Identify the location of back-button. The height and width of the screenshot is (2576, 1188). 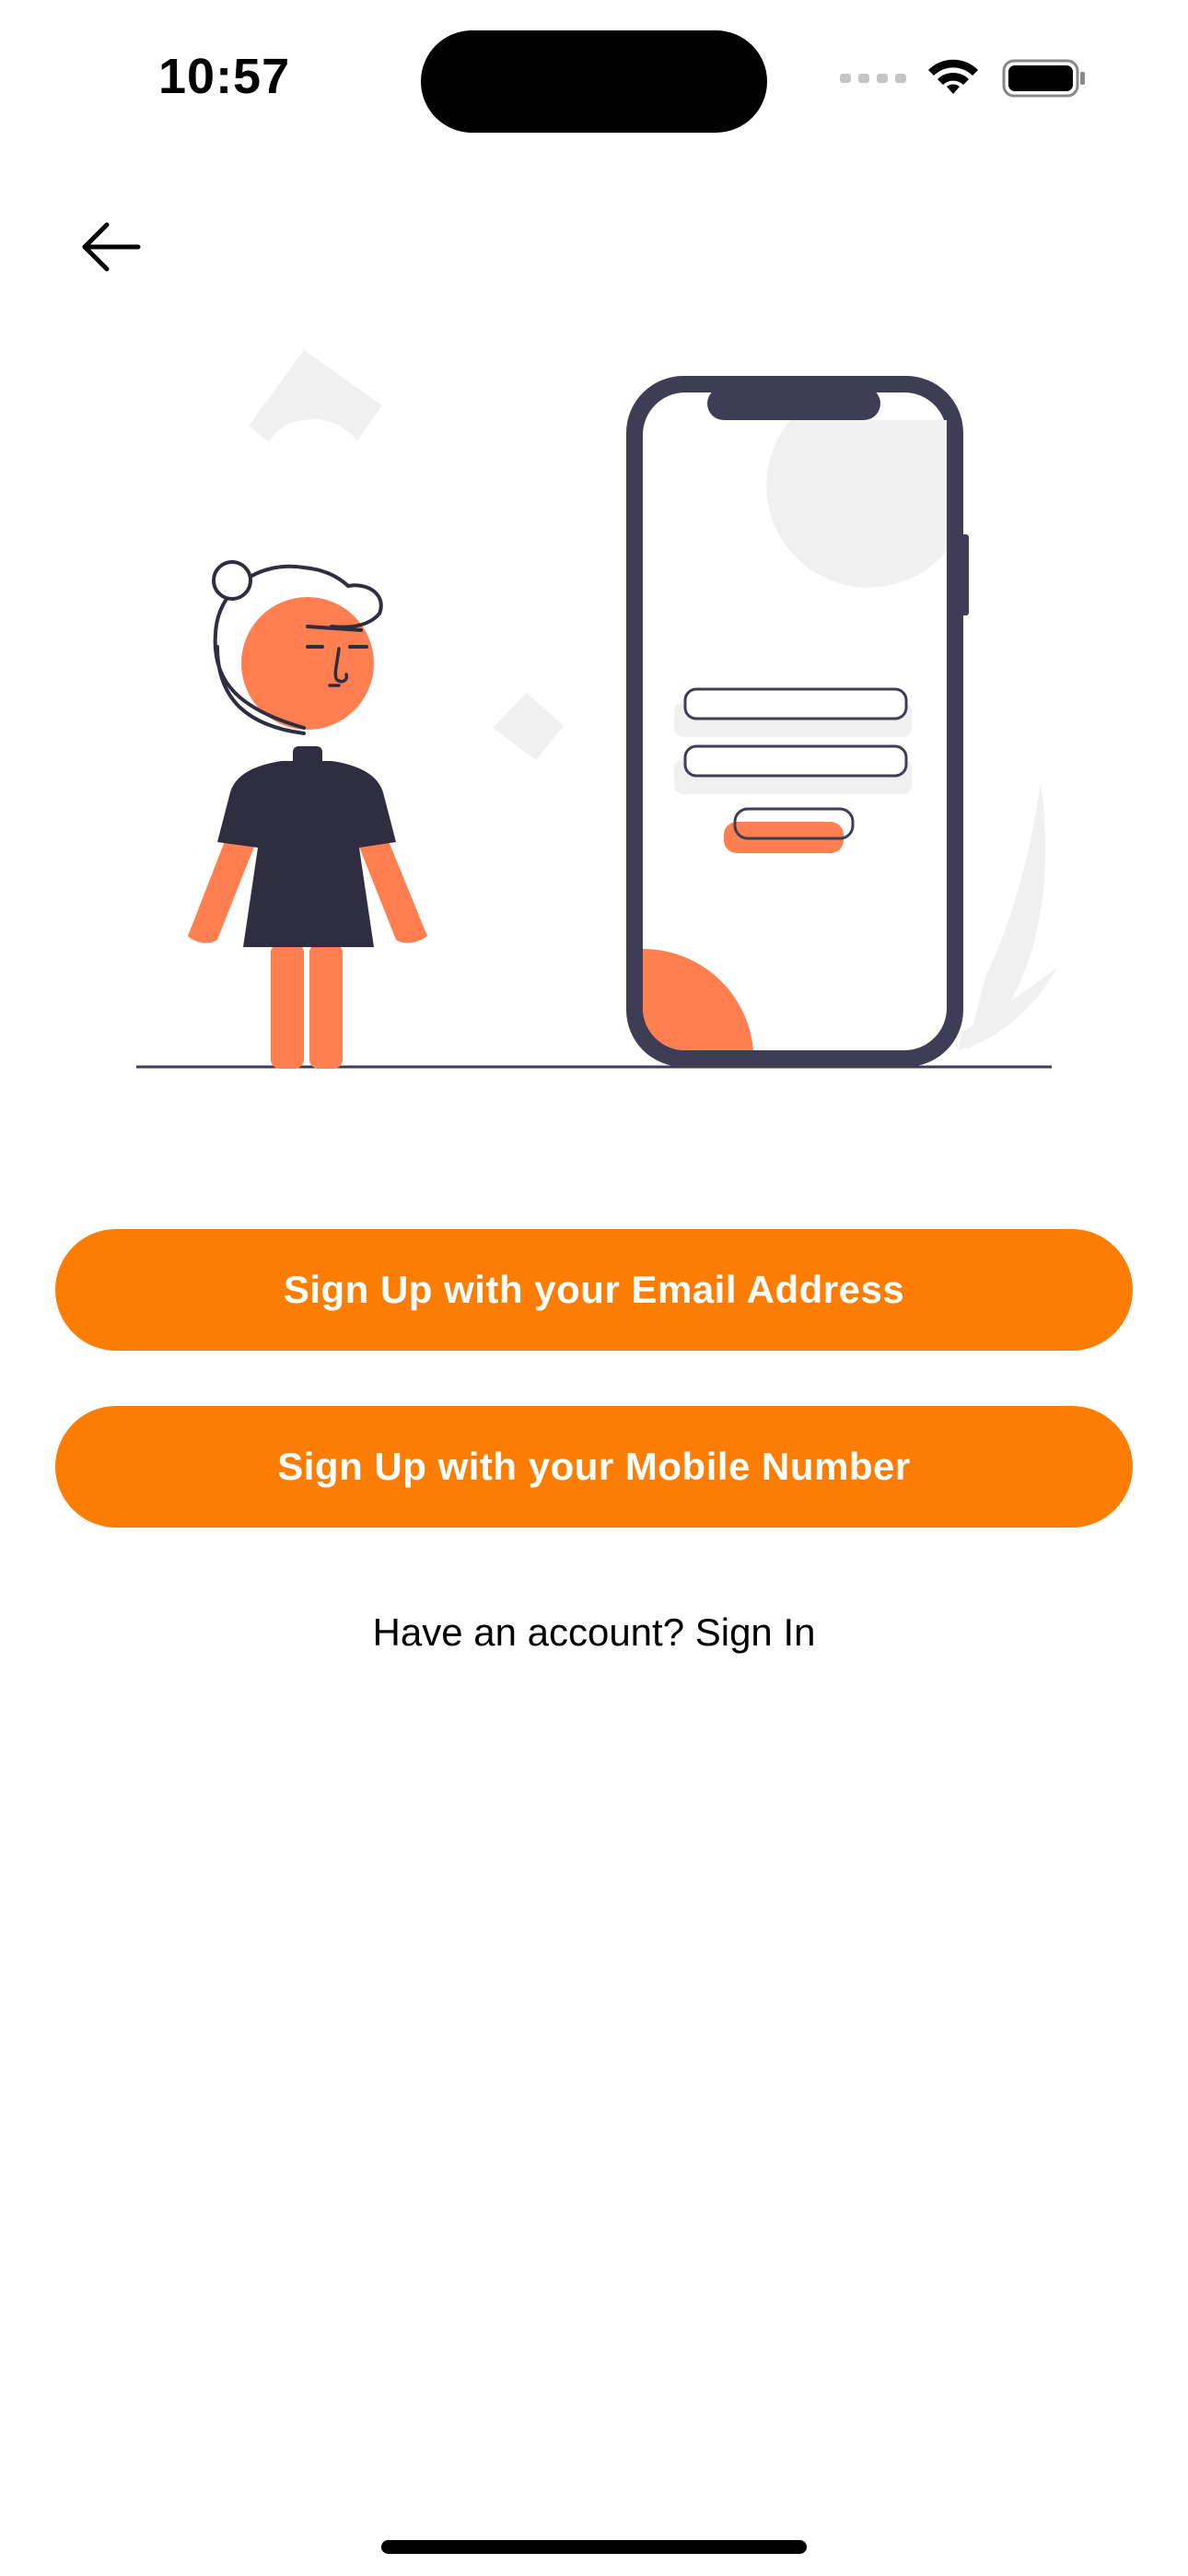
(111, 247).